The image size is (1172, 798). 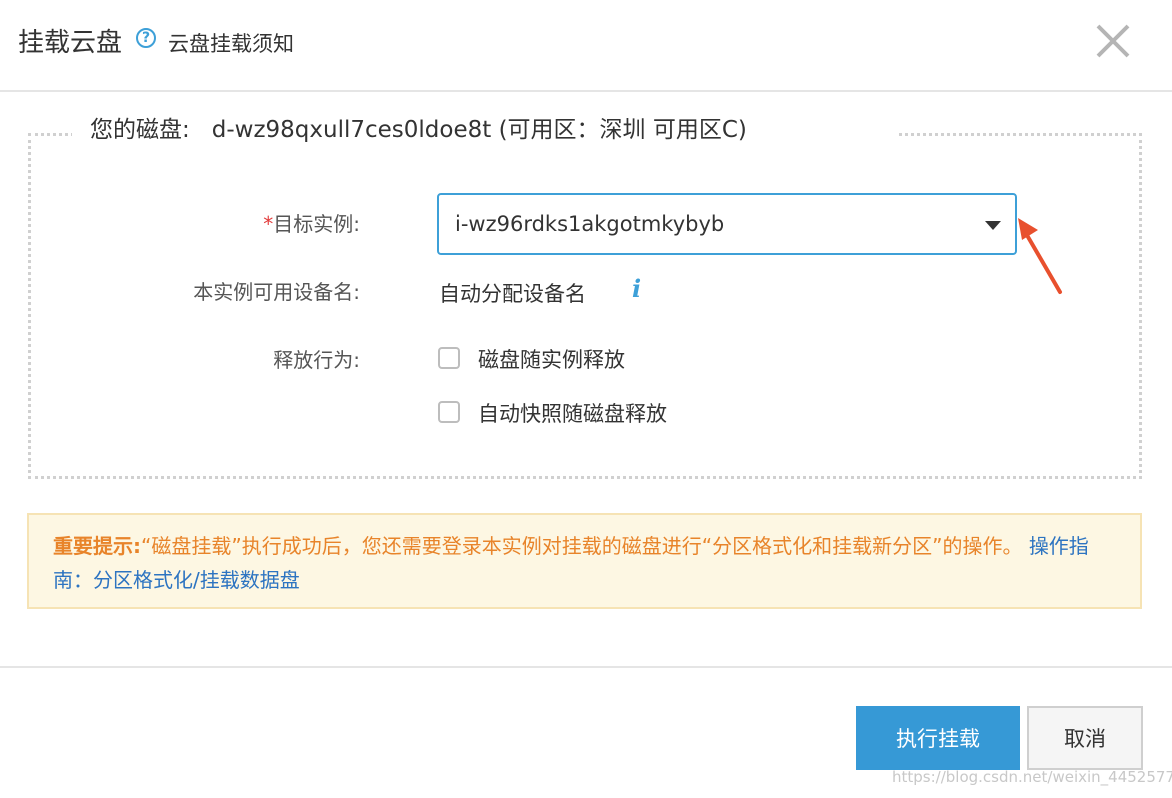 I want to click on dialog-header: 挂载云盘 ? 云盘挂载须知, so click(x=586, y=46).